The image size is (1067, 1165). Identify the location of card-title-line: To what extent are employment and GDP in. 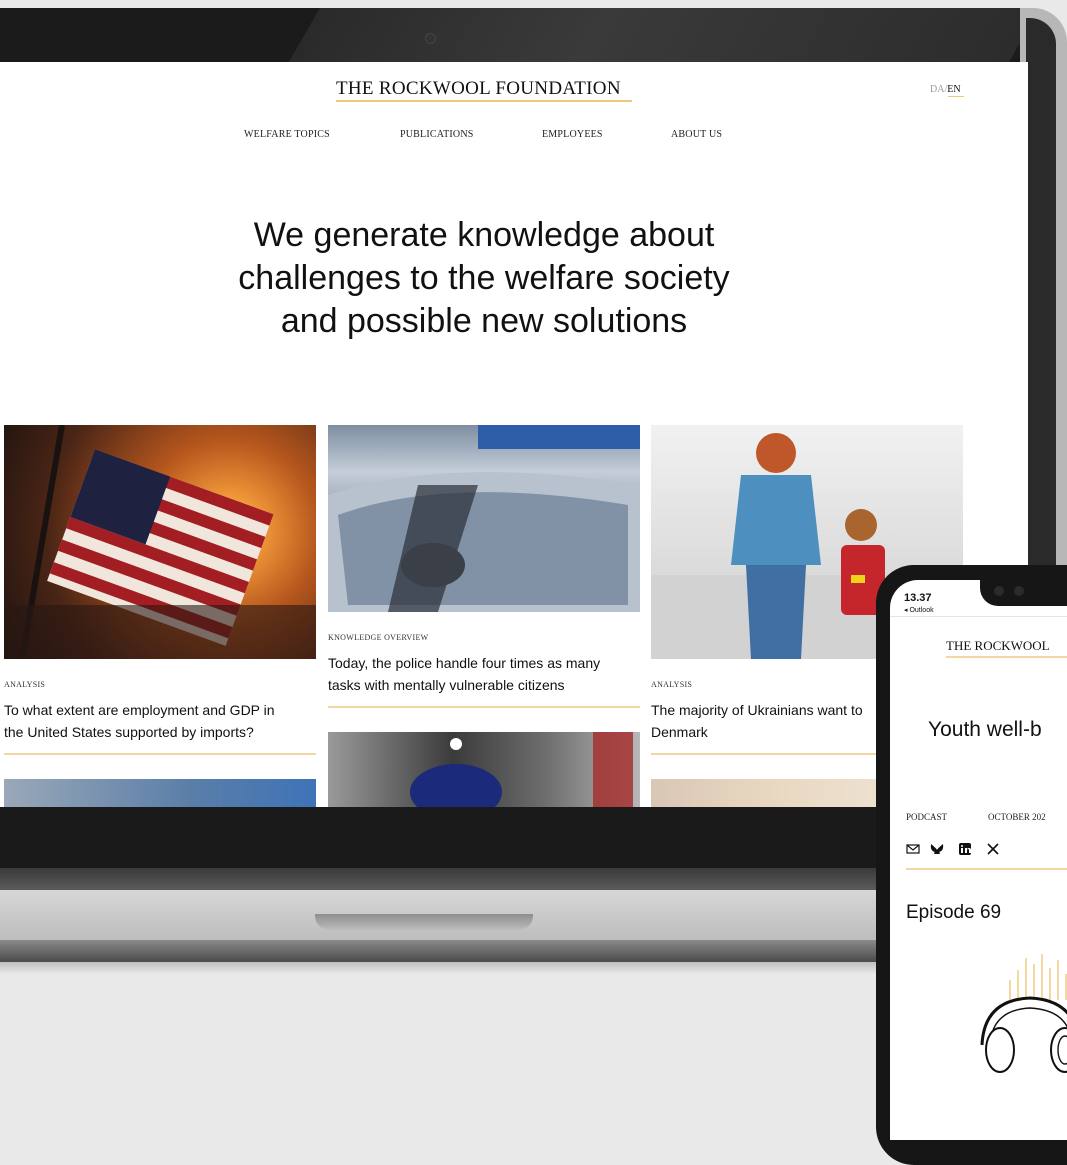
(160, 710).